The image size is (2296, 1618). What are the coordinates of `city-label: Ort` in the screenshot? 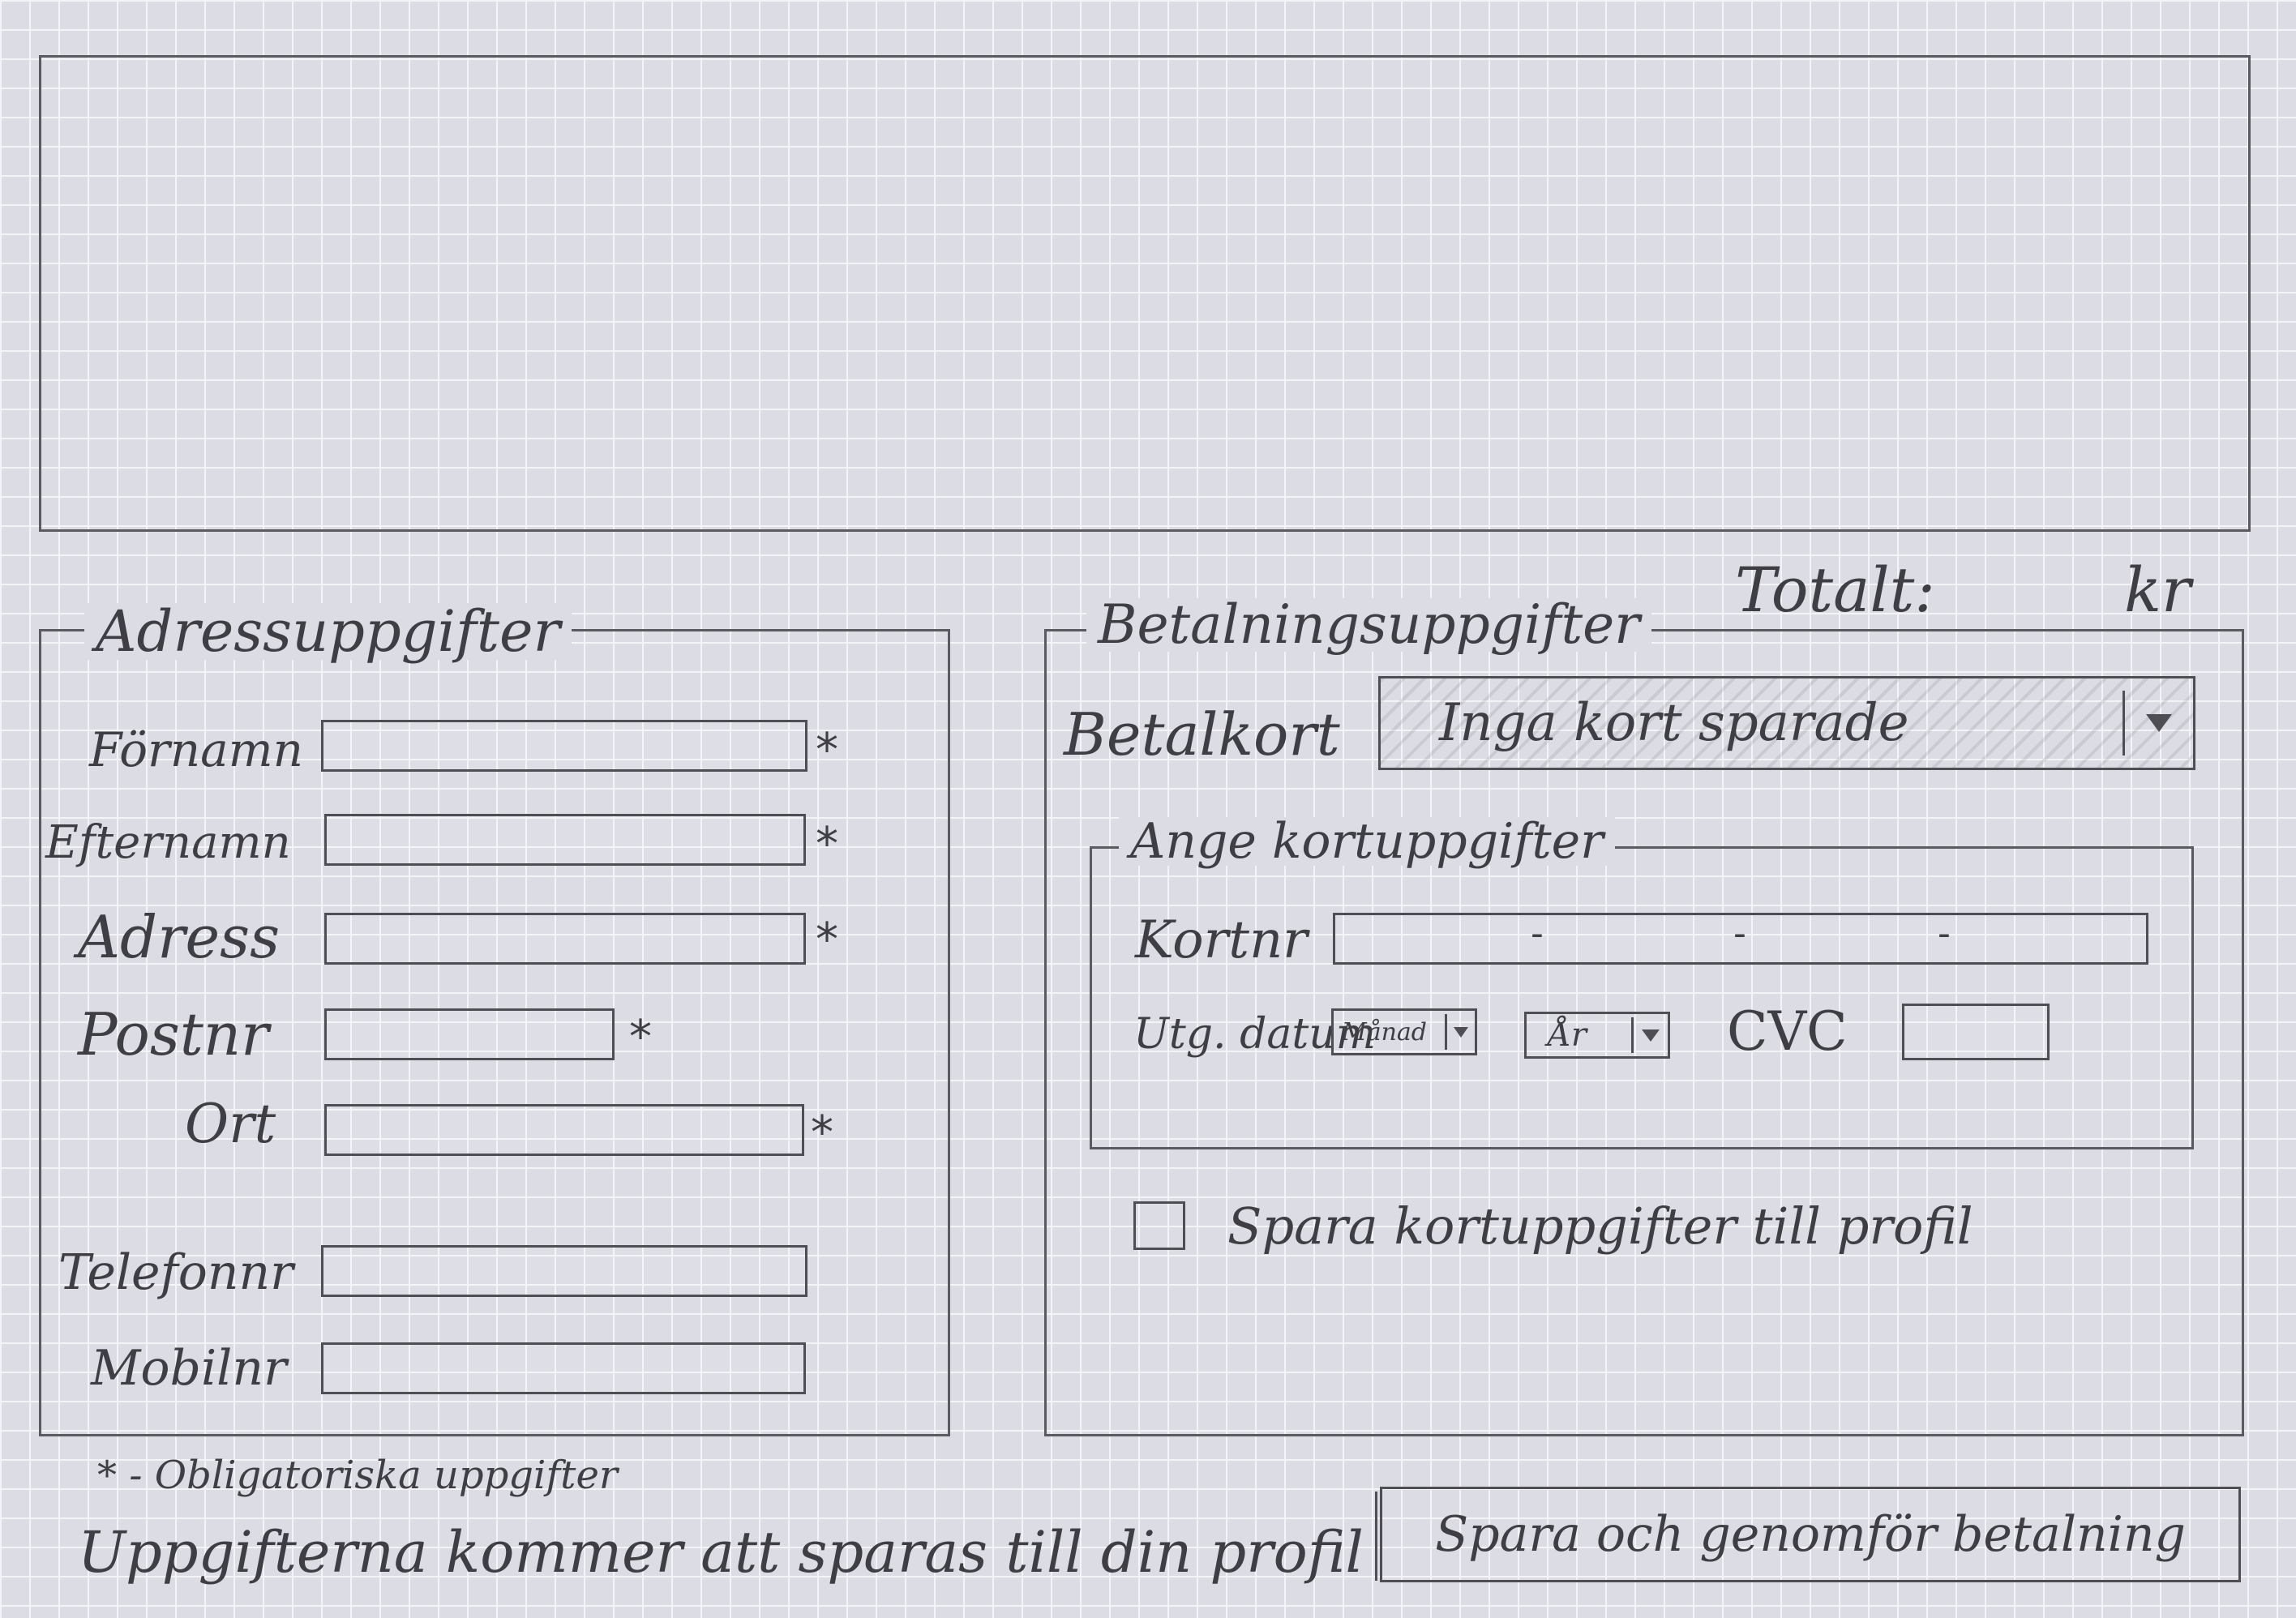 It's located at (231, 1124).